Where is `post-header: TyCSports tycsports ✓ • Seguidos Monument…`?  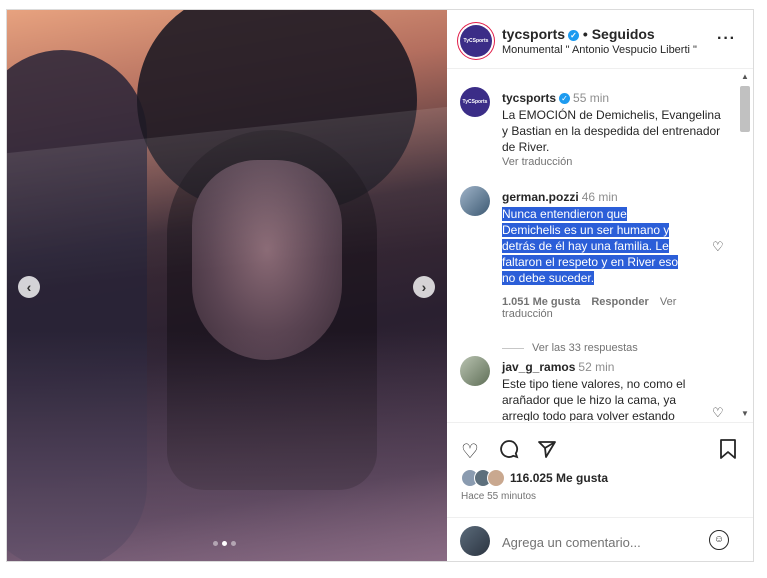
post-header: TyCSports tycsports ✓ • Seguidos Monument… is located at coordinates (600, 39).